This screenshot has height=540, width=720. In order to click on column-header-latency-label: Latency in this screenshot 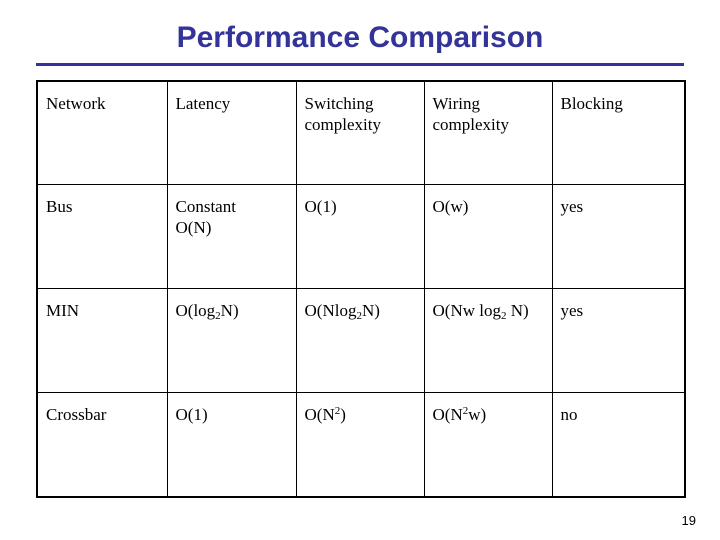, I will do `click(203, 103)`.